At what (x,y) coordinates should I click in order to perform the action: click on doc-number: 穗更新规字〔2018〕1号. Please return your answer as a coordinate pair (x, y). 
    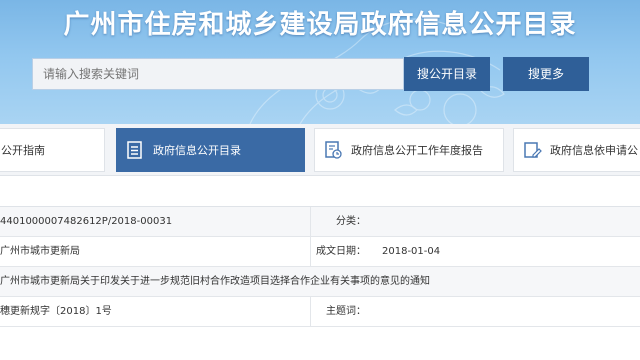
    Looking at the image, I should click on (56, 311).